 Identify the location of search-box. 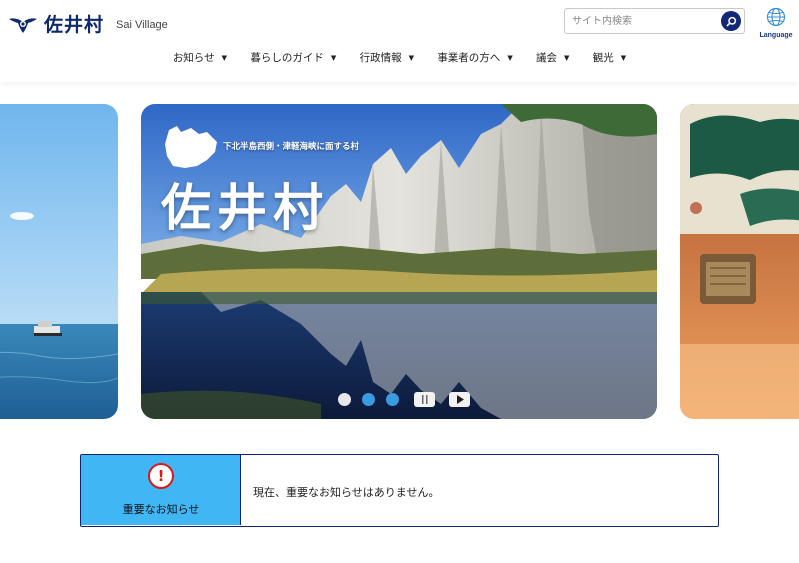
(654, 21).